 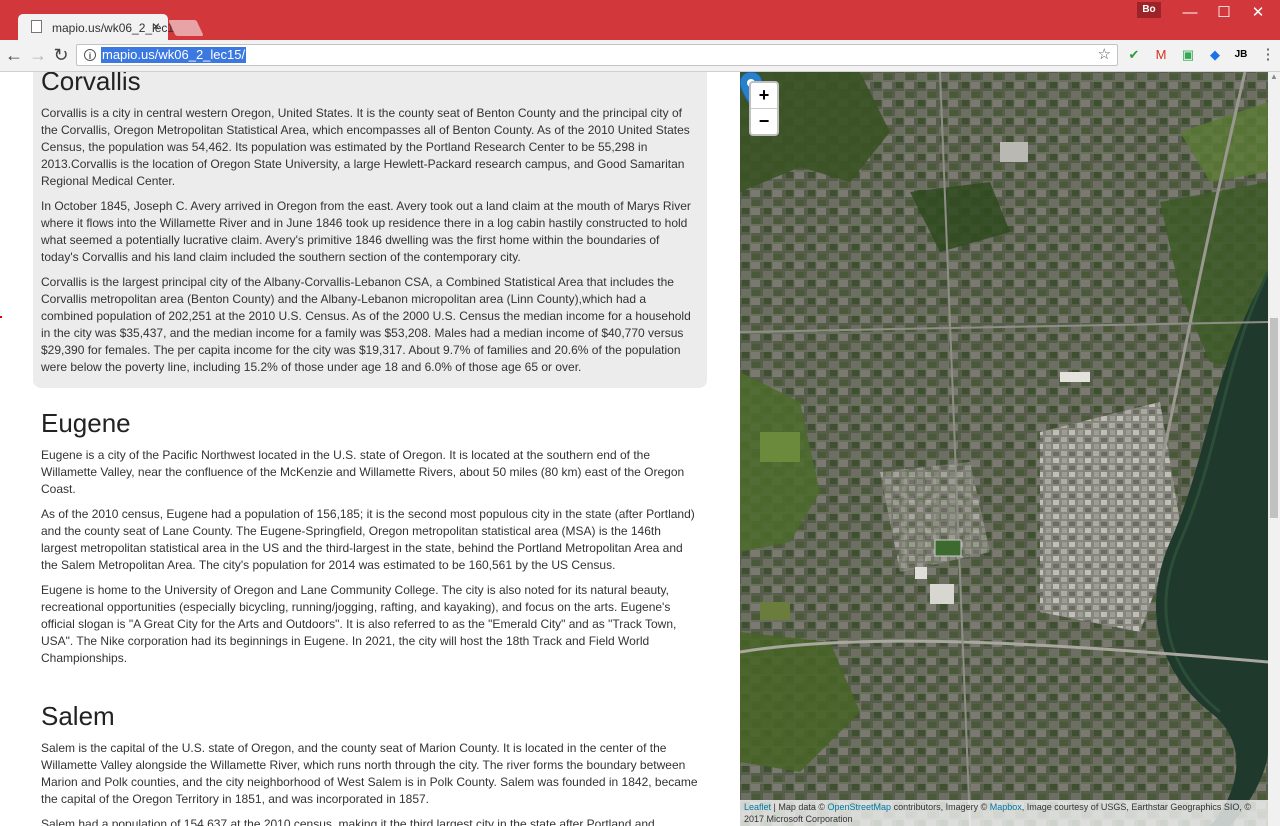 What do you see at coordinates (1215, 55) in the screenshot?
I see `blue-extension-icon: ◆` at bounding box center [1215, 55].